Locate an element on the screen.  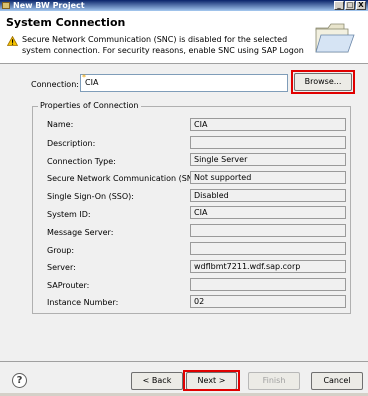
app-icon is located at coordinates (6, 5).